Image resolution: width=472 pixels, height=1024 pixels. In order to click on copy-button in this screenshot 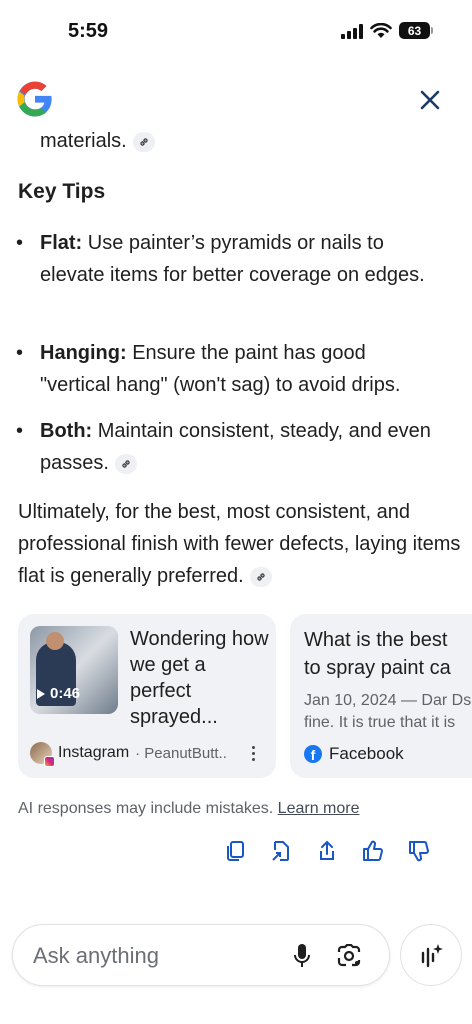, I will do `click(235, 851)`.